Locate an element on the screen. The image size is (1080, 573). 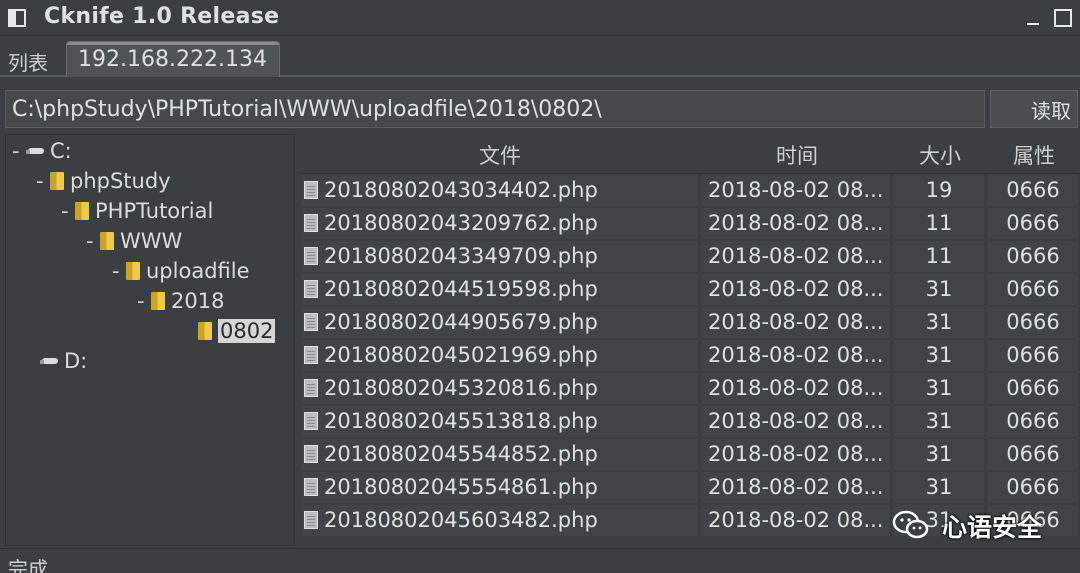
column-header-size: 大小 is located at coordinates (940, 155).